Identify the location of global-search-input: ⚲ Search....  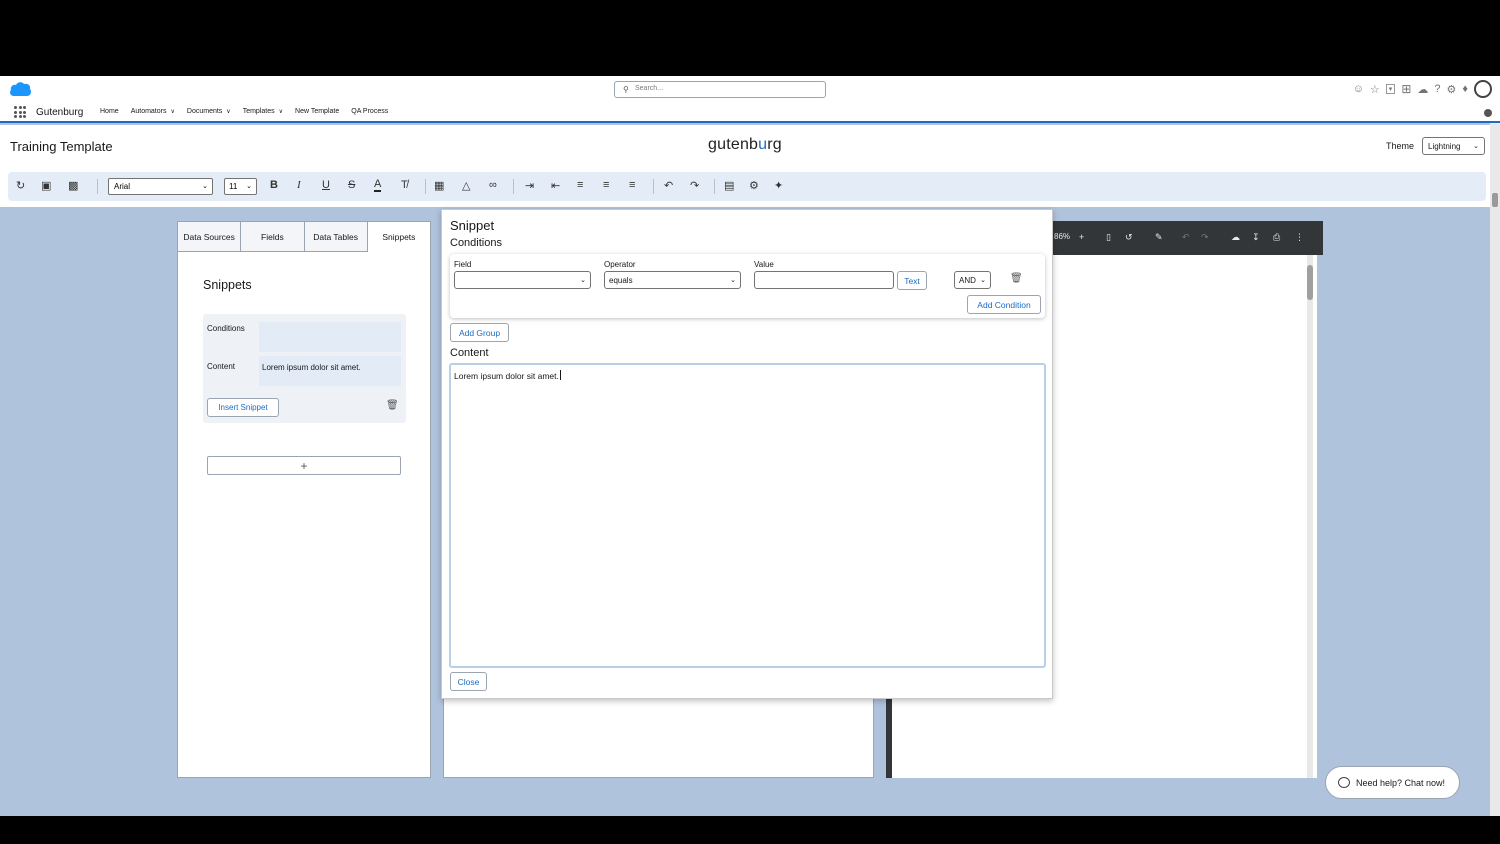
(720, 89).